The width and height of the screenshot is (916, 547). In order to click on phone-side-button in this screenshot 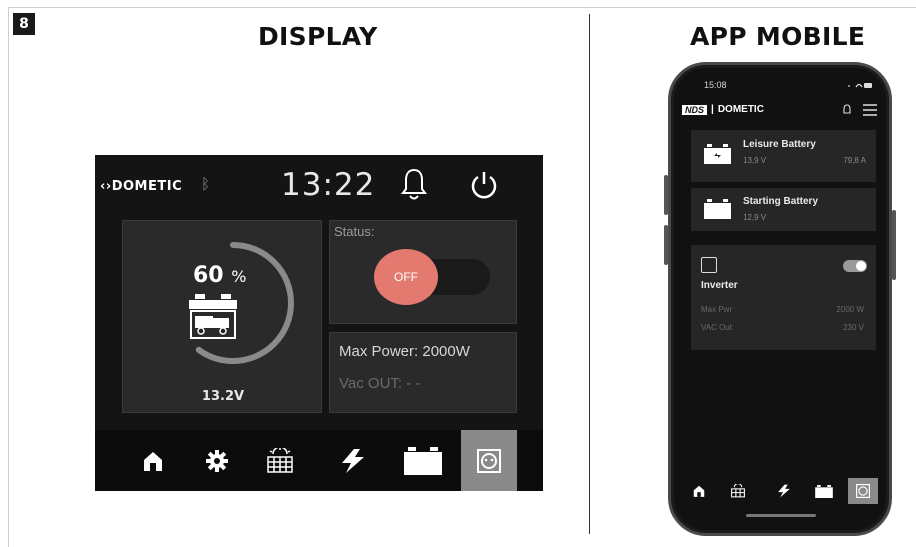, I will do `click(894, 245)`.